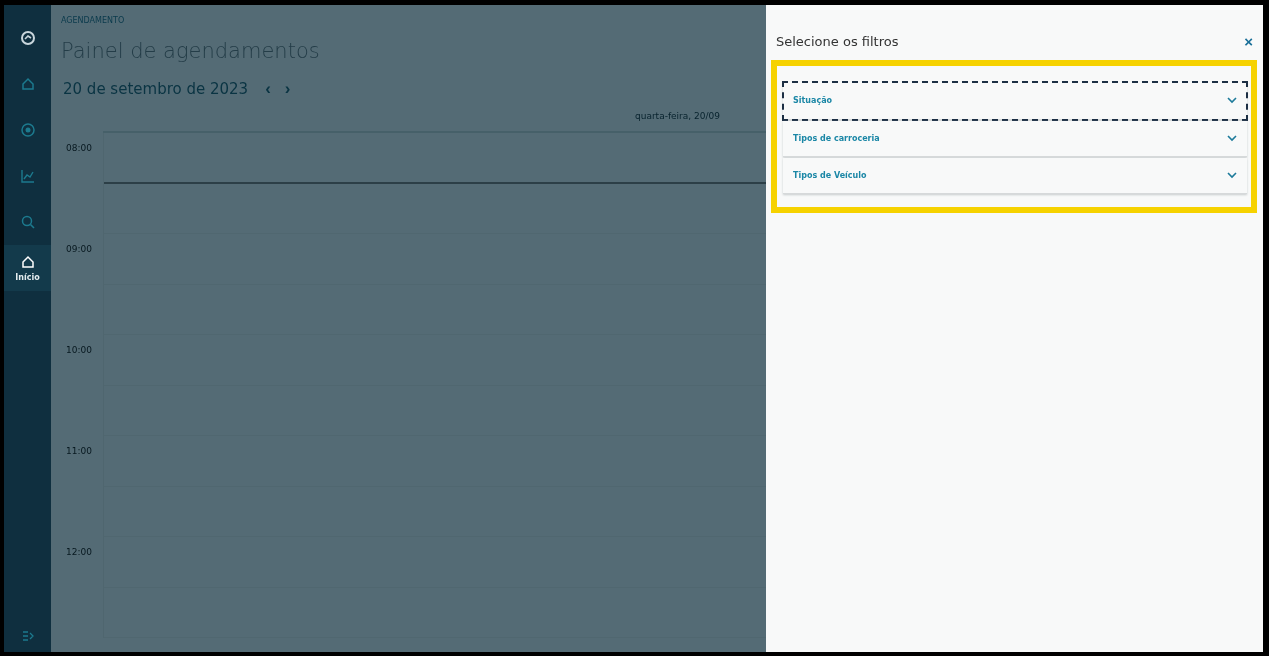 This screenshot has height=656, width=1269. What do you see at coordinates (1248, 41) in the screenshot?
I see `close-button: ×` at bounding box center [1248, 41].